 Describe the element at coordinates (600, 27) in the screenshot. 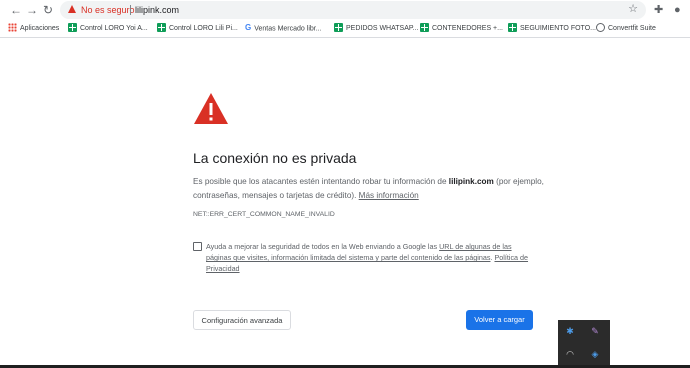

I see `globe-icon` at that location.